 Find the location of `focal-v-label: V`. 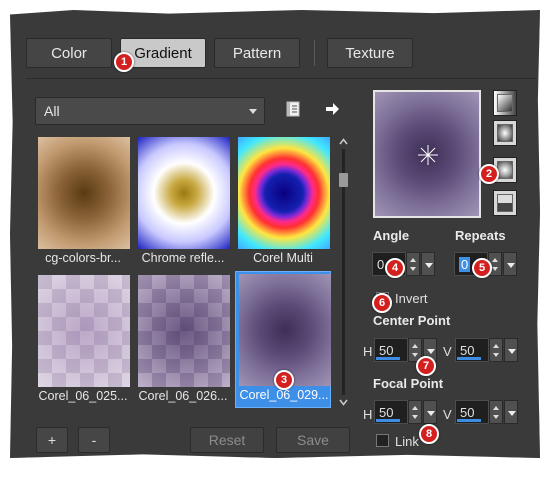

focal-v-label: V is located at coordinates (447, 414).